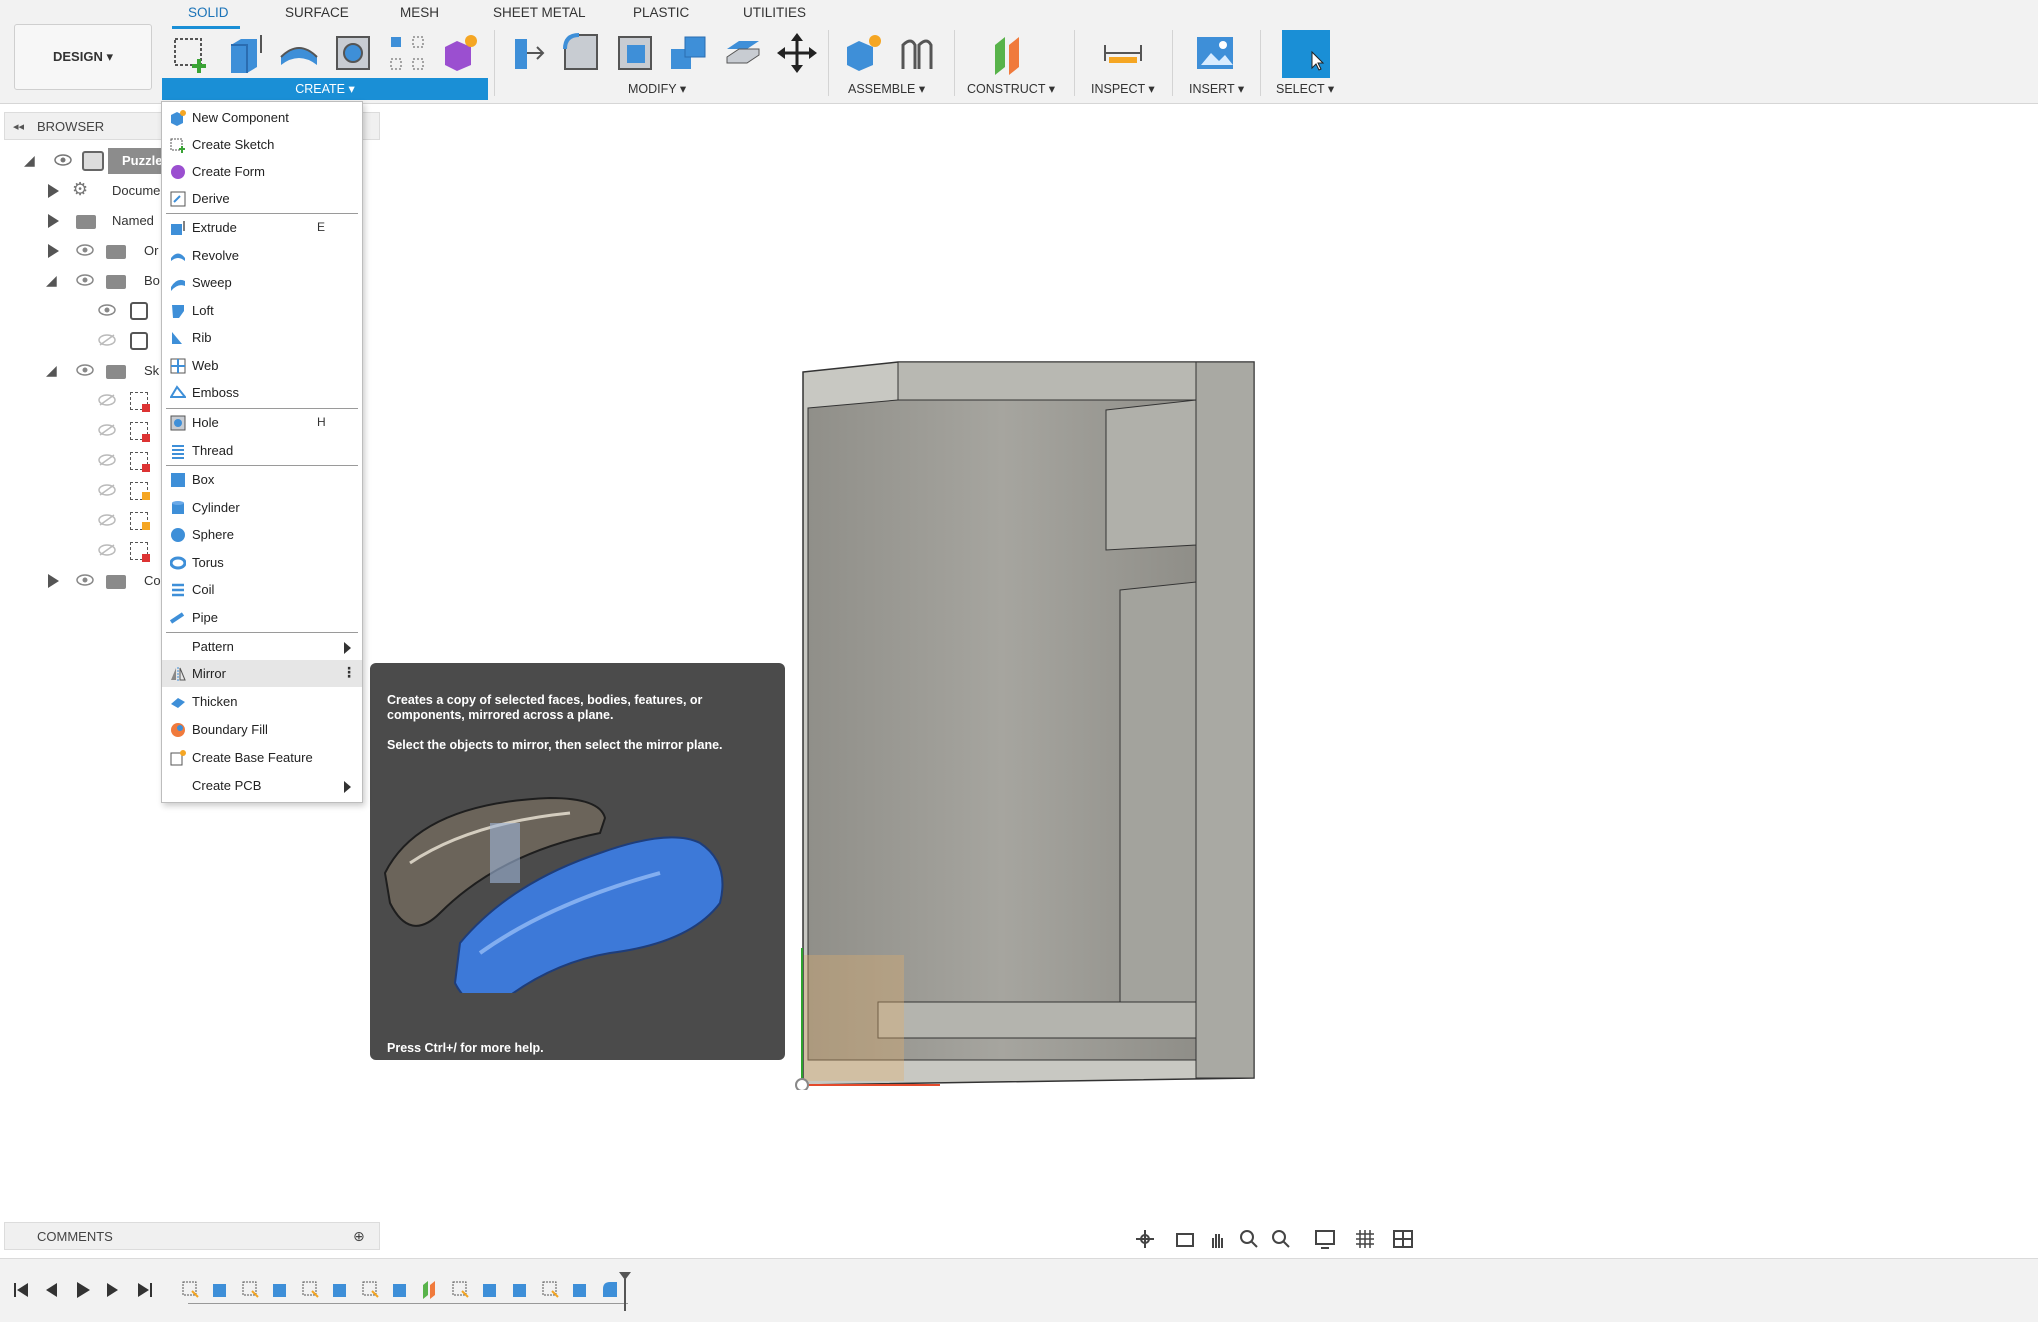 Image resolution: width=2038 pixels, height=1322 pixels. I want to click on tab-plastic: PLASTIC, so click(661, 12).